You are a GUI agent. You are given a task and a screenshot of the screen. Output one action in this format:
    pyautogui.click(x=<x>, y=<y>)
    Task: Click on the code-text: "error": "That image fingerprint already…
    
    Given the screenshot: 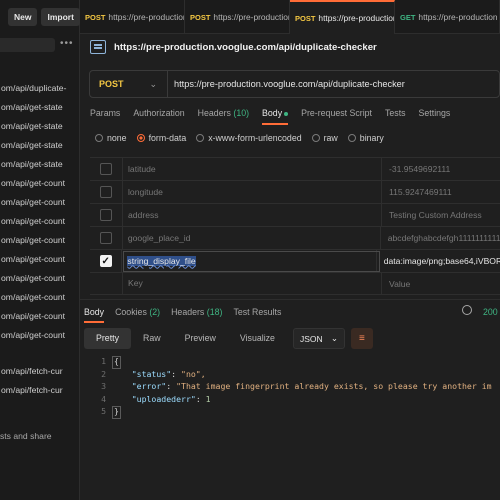 What is the action you would take?
    pyautogui.click(x=311, y=386)
    